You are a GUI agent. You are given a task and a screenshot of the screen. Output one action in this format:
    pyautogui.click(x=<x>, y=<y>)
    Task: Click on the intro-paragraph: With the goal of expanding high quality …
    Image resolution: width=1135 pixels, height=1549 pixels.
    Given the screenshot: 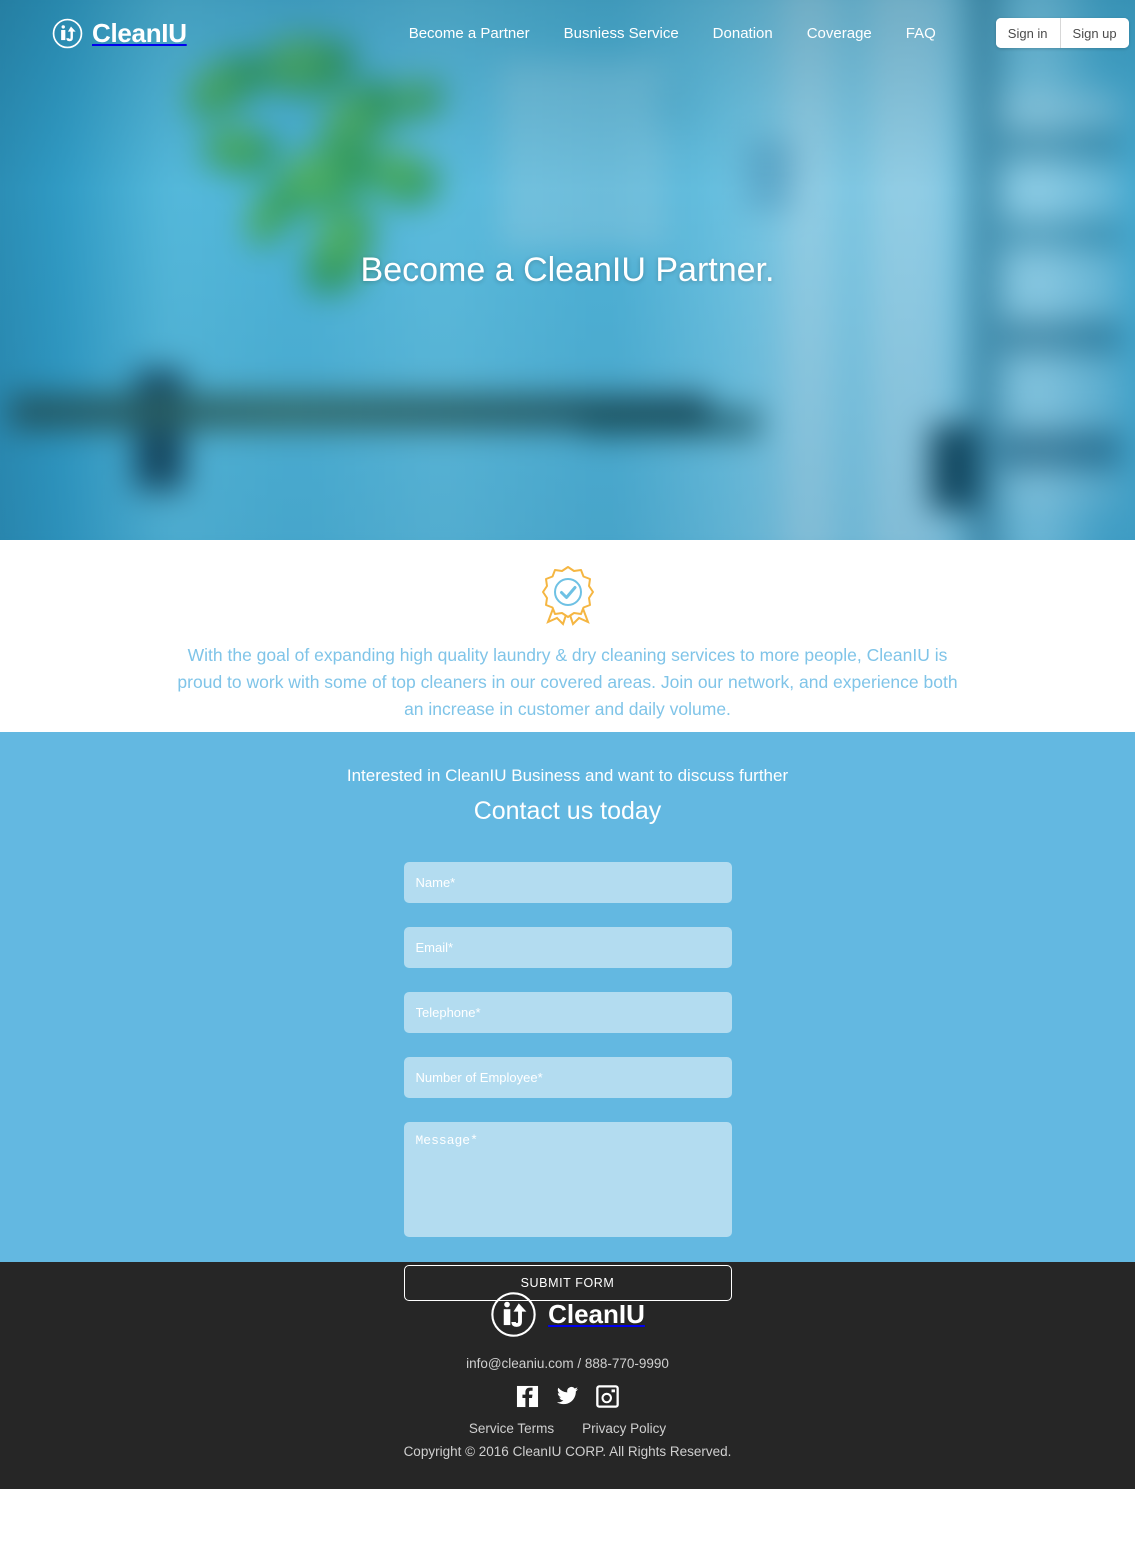 What is the action you would take?
    pyautogui.click(x=567, y=682)
    